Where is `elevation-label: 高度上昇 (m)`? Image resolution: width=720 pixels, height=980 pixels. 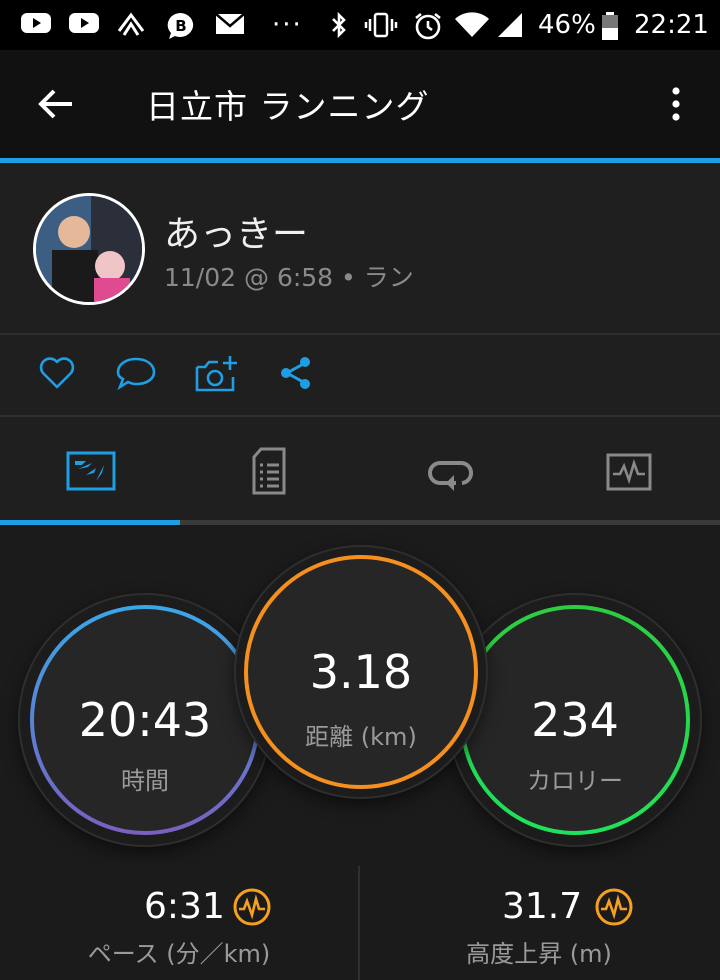
elevation-label: 高度上昇 (m) is located at coordinates (539, 954).